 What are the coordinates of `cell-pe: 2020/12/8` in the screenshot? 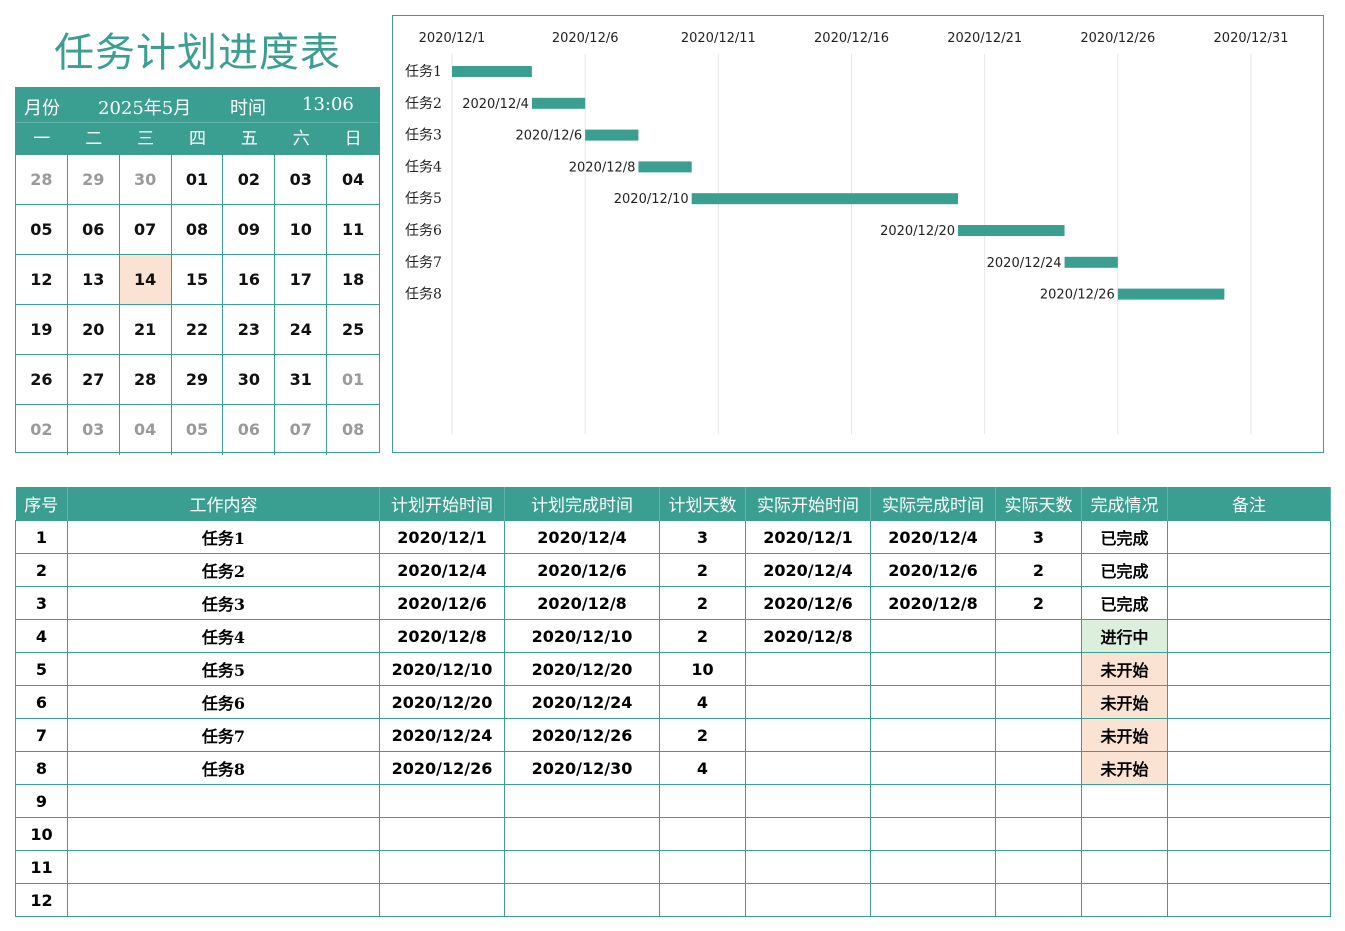 It's located at (582, 603).